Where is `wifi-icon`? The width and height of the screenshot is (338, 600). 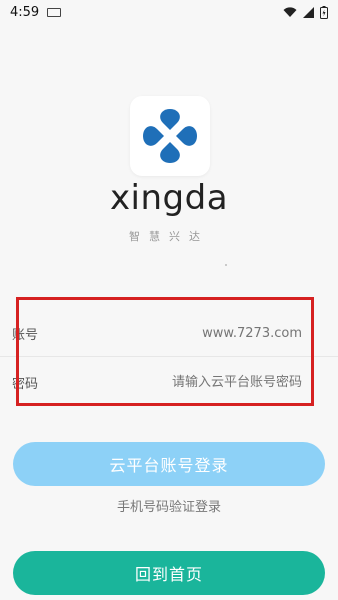 wifi-icon is located at coordinates (290, 12).